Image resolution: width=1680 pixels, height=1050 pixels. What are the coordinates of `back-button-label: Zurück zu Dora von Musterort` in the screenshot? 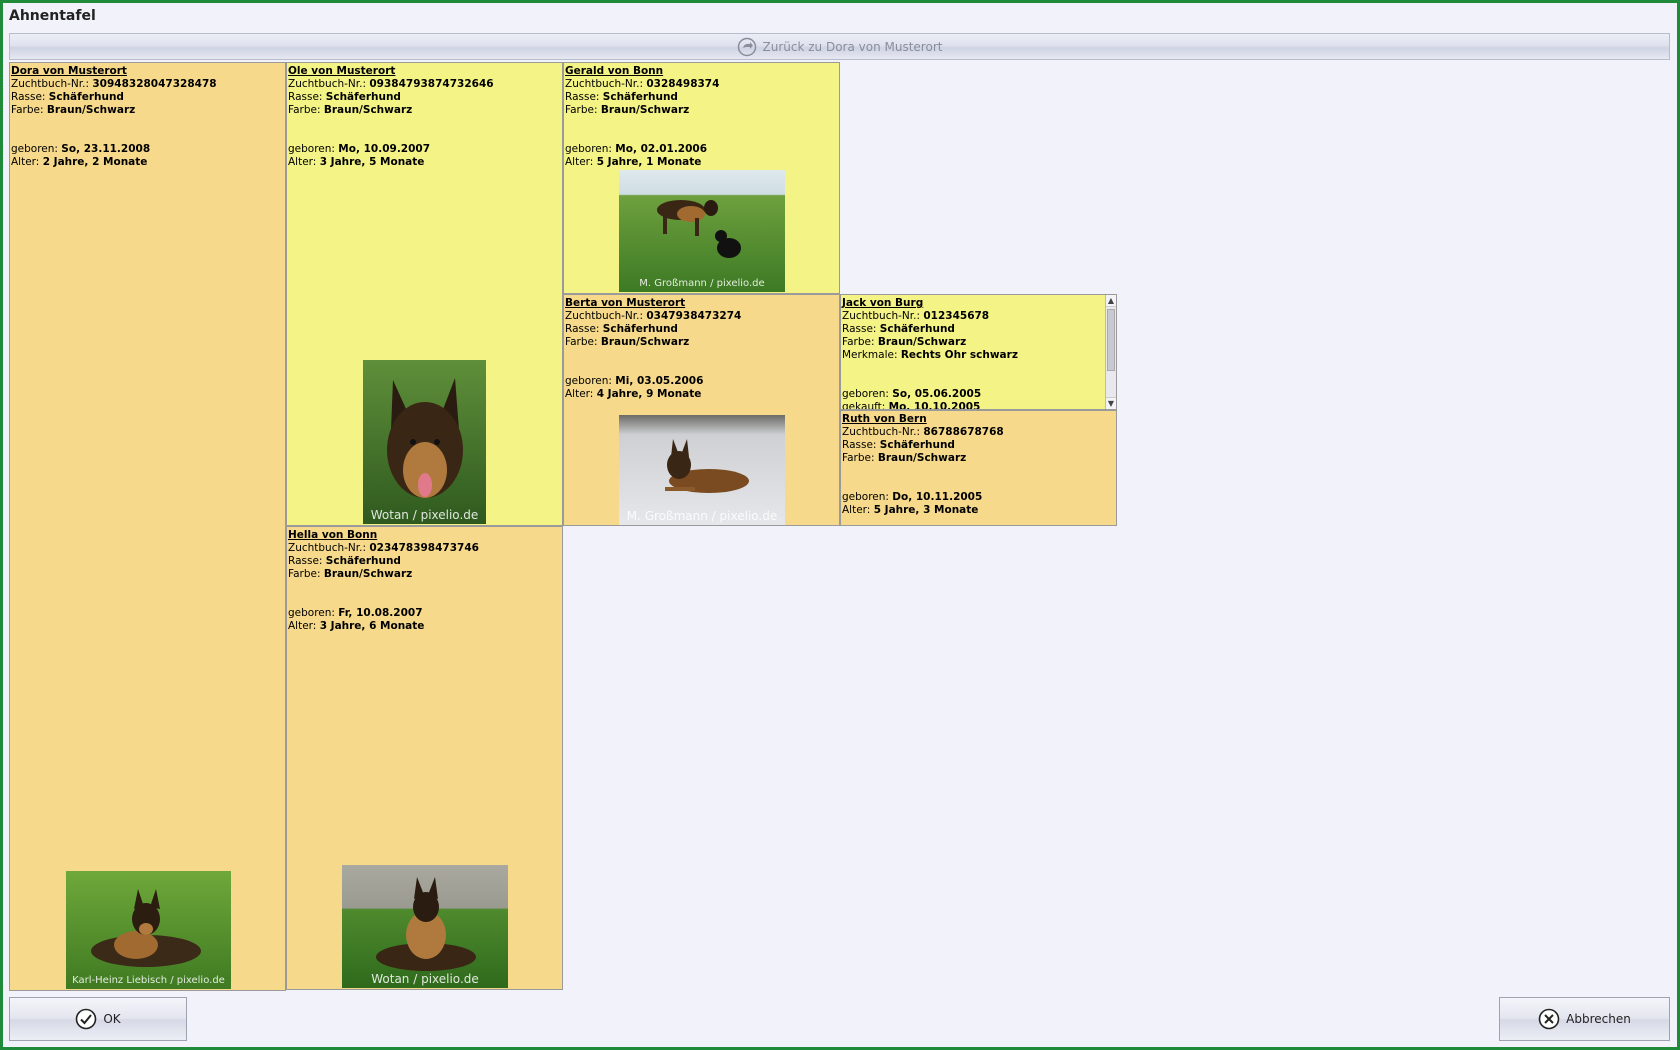 It's located at (852, 46).